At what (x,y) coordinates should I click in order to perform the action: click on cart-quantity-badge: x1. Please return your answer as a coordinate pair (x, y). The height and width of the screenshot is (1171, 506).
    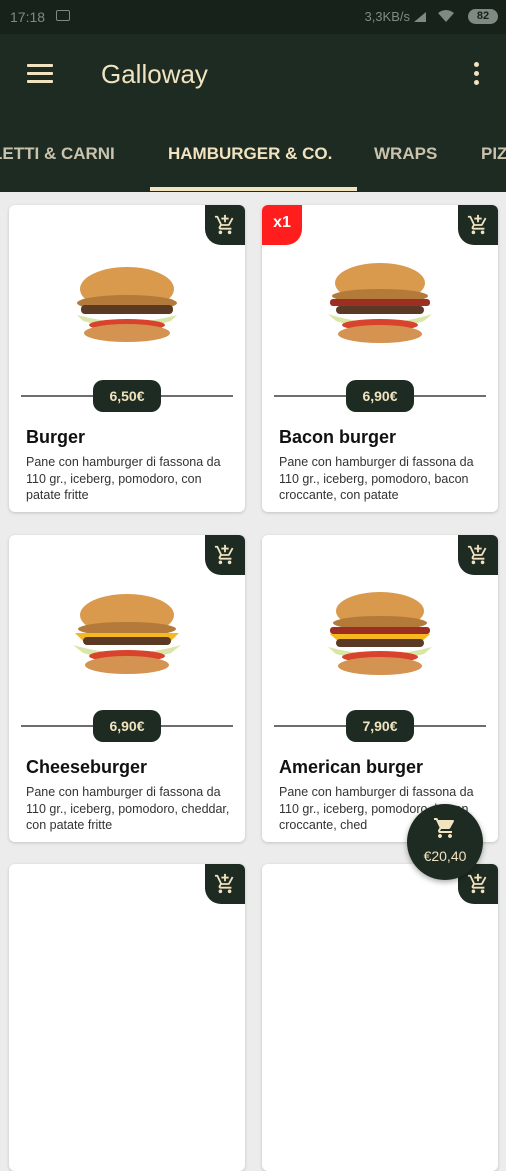
    Looking at the image, I should click on (282, 225).